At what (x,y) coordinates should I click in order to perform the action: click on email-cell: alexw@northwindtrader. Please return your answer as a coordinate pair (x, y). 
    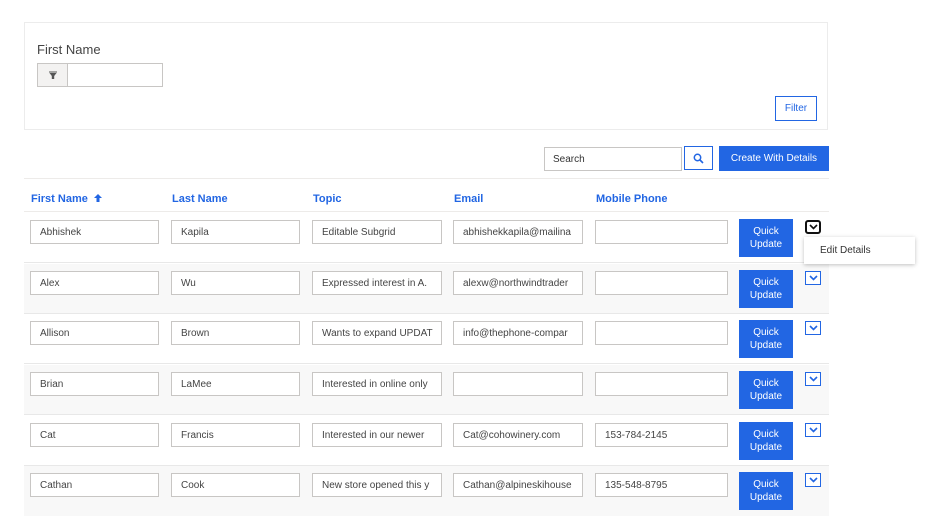
    Looking at the image, I should click on (518, 283).